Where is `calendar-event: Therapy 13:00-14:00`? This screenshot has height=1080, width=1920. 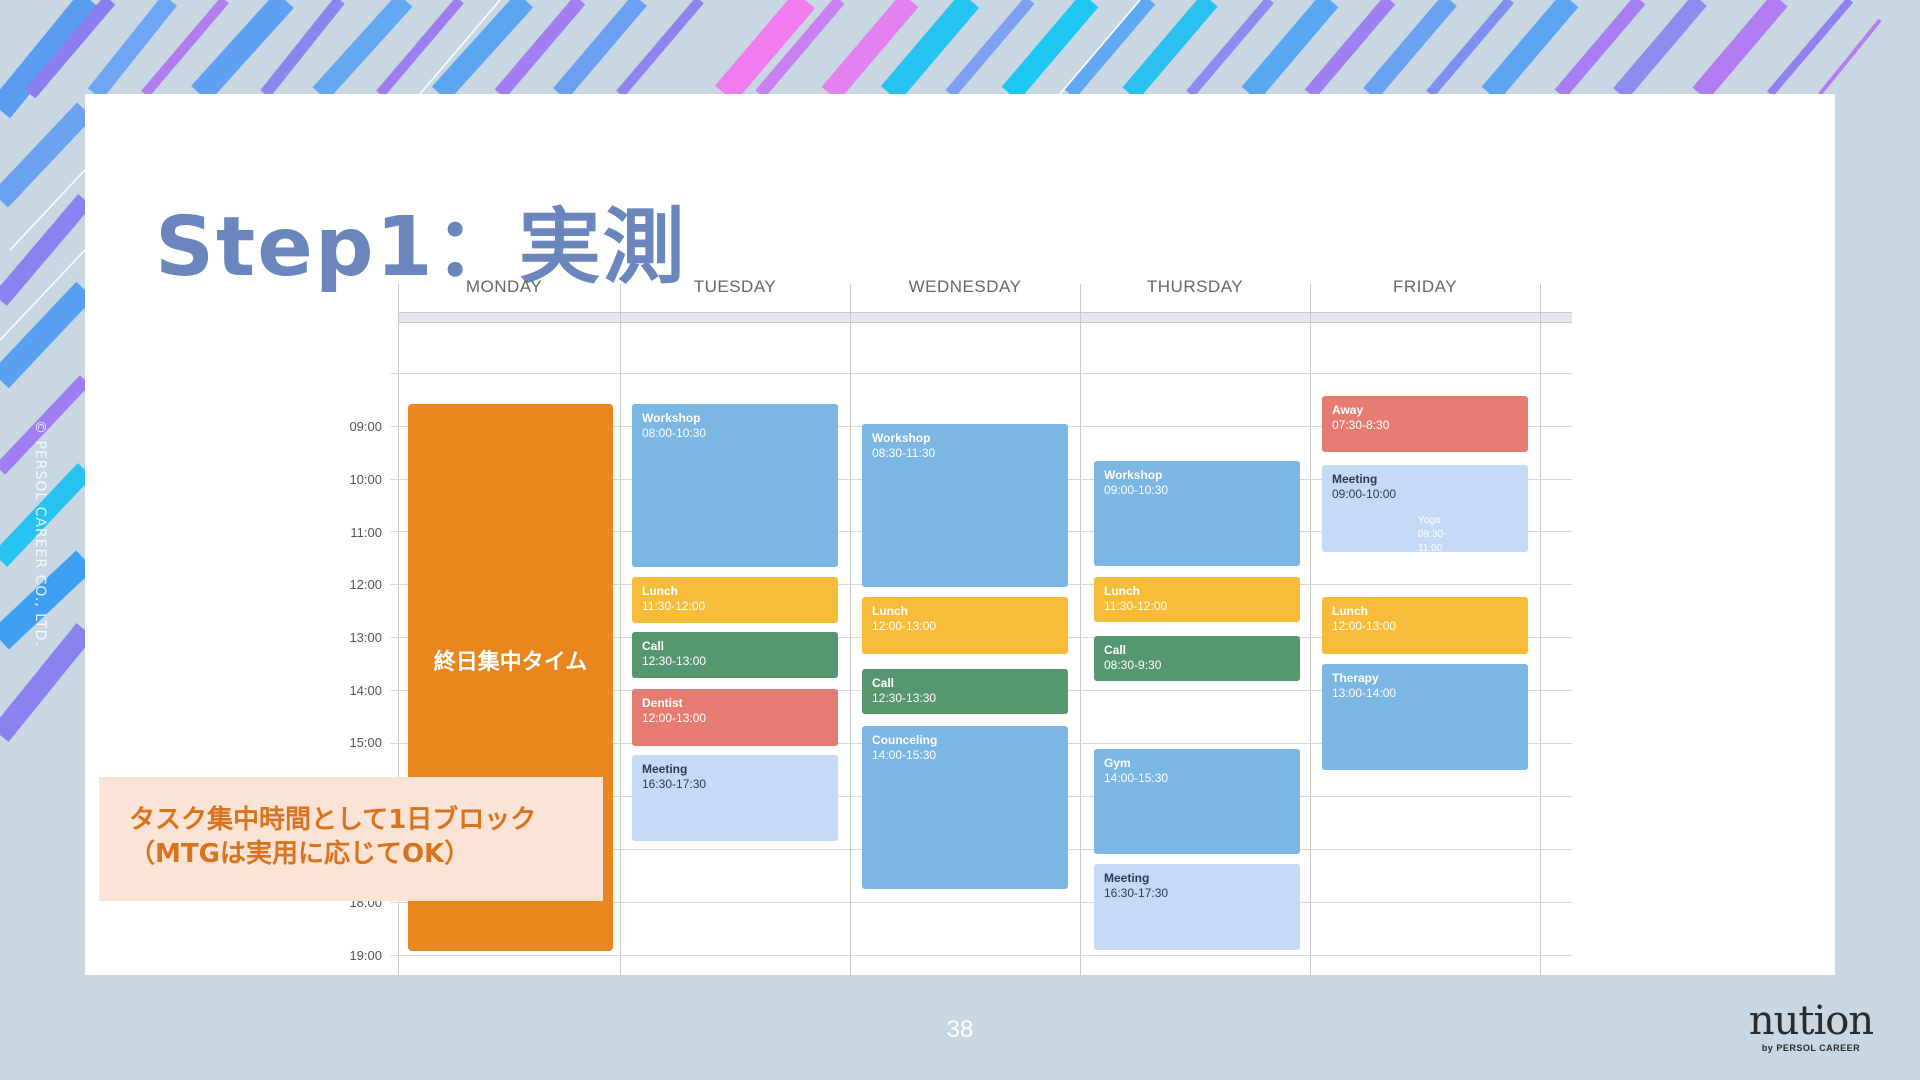
calendar-event: Therapy 13:00-14:00 is located at coordinates (1425, 717).